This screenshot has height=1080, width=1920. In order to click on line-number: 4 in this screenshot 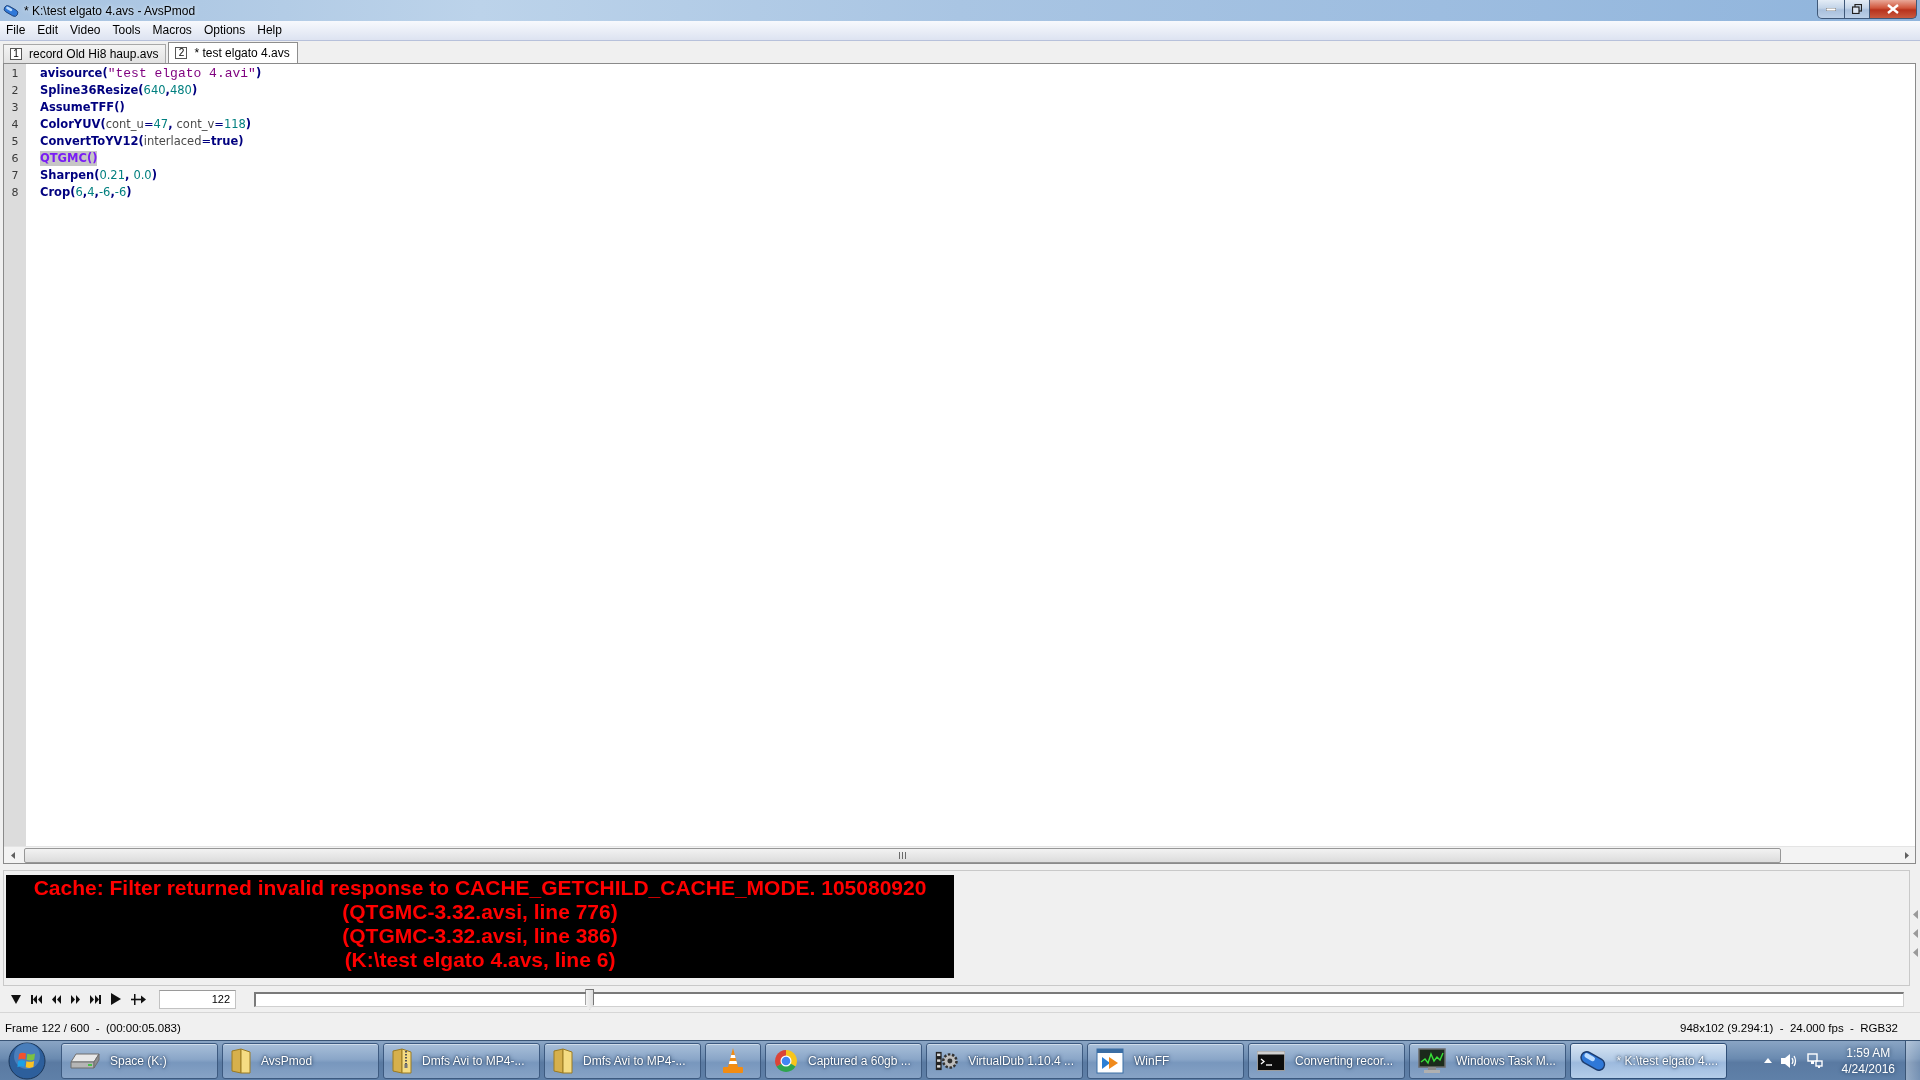, I will do `click(15, 125)`.